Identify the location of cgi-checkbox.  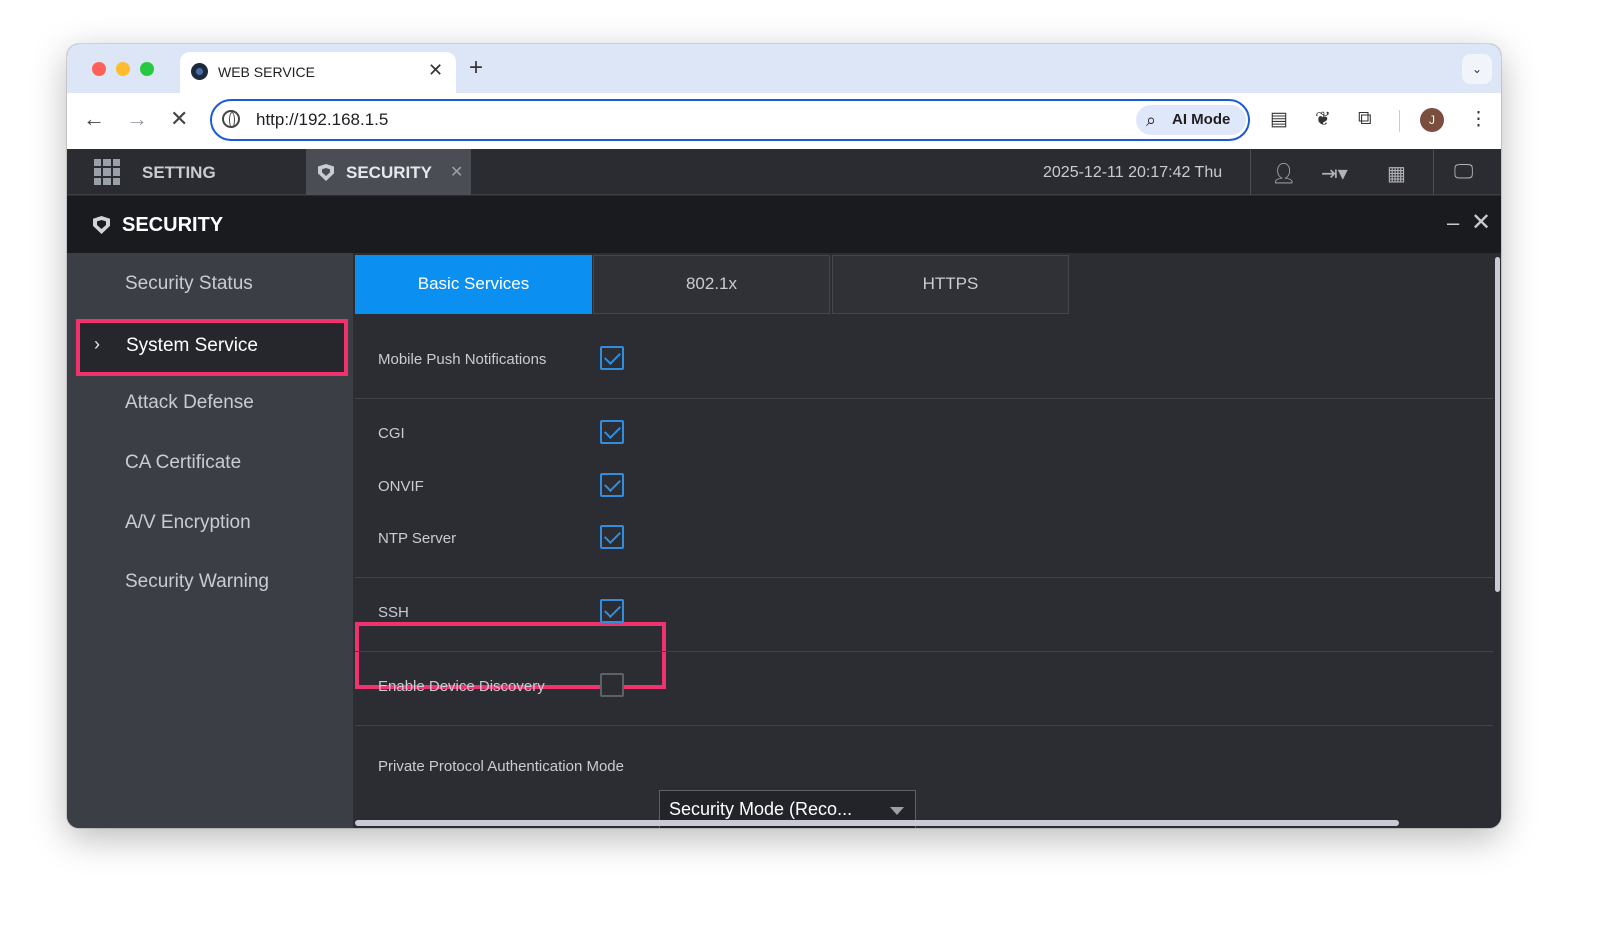
(612, 432).